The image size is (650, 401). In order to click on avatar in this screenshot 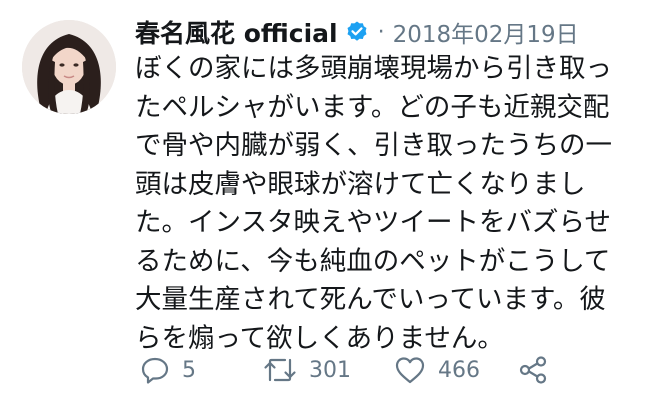, I will do `click(69, 67)`.